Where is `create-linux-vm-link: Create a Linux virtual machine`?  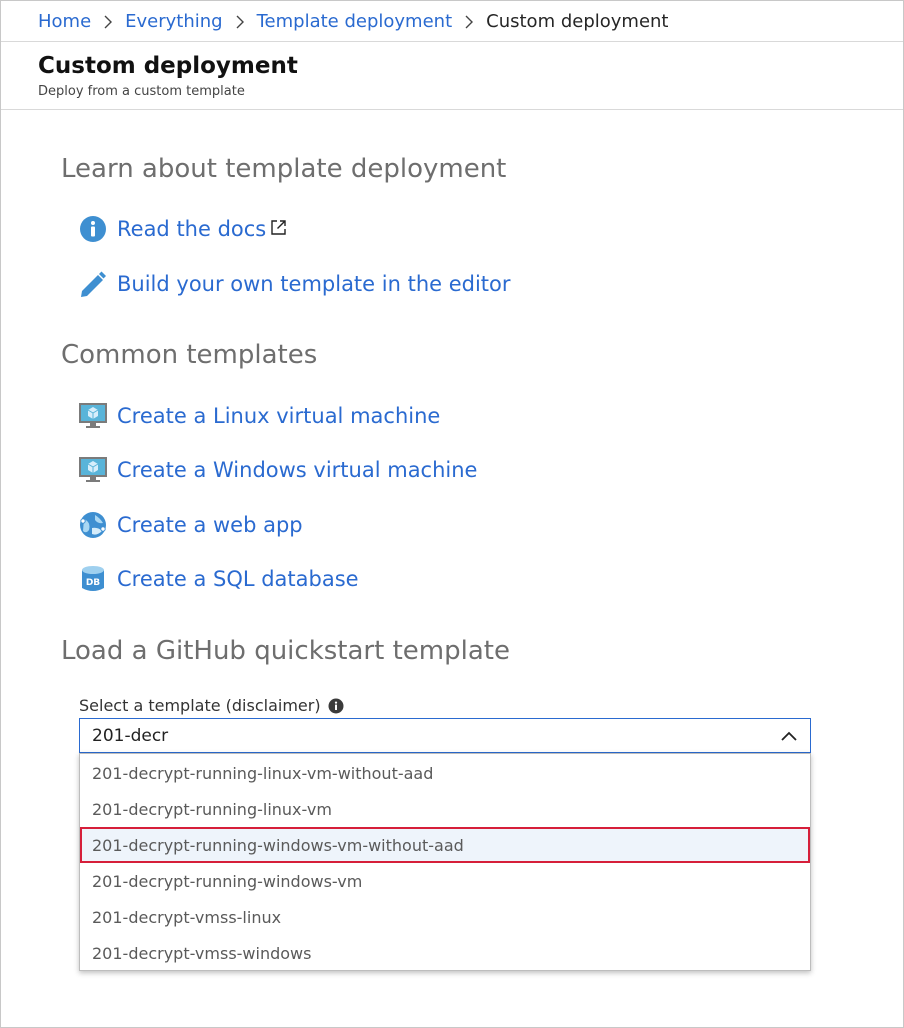 create-linux-vm-link: Create a Linux virtual machine is located at coordinates (259, 416).